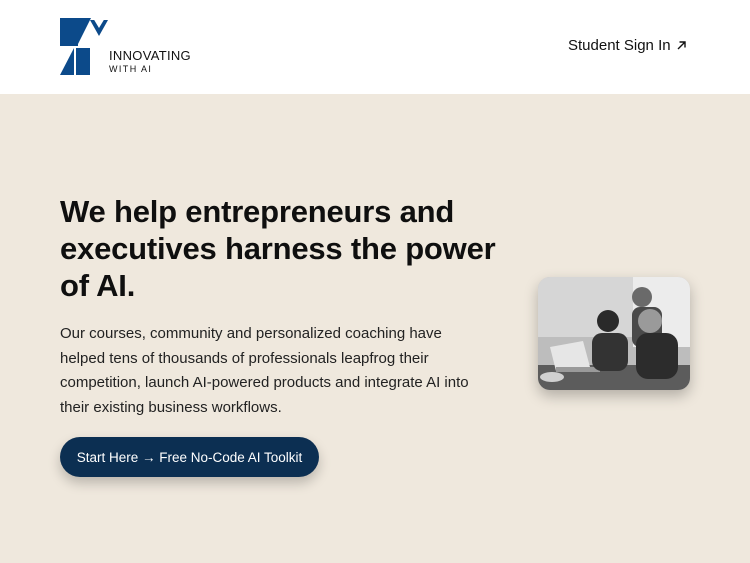  Describe the element at coordinates (135, 47) in the screenshot. I see `brand-logo: INNOVATING WITH AI` at that location.